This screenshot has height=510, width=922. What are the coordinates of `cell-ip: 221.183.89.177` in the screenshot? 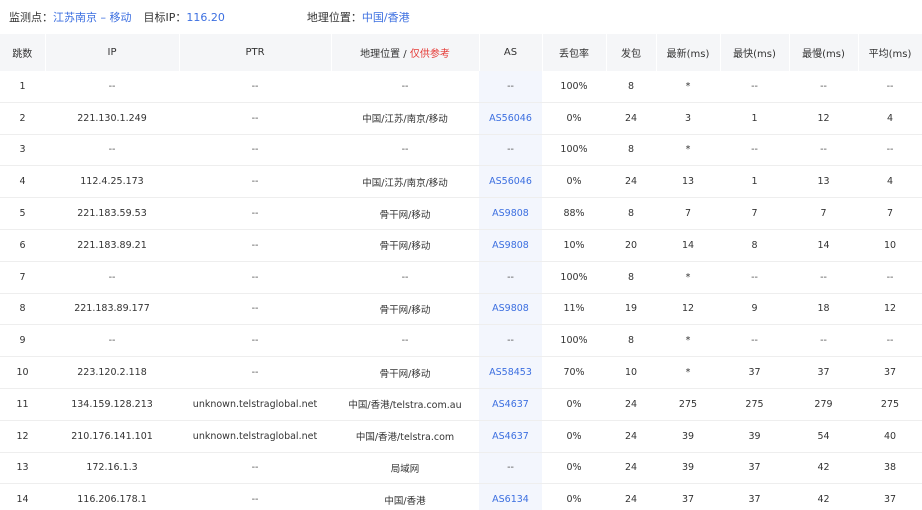 It's located at (112, 309).